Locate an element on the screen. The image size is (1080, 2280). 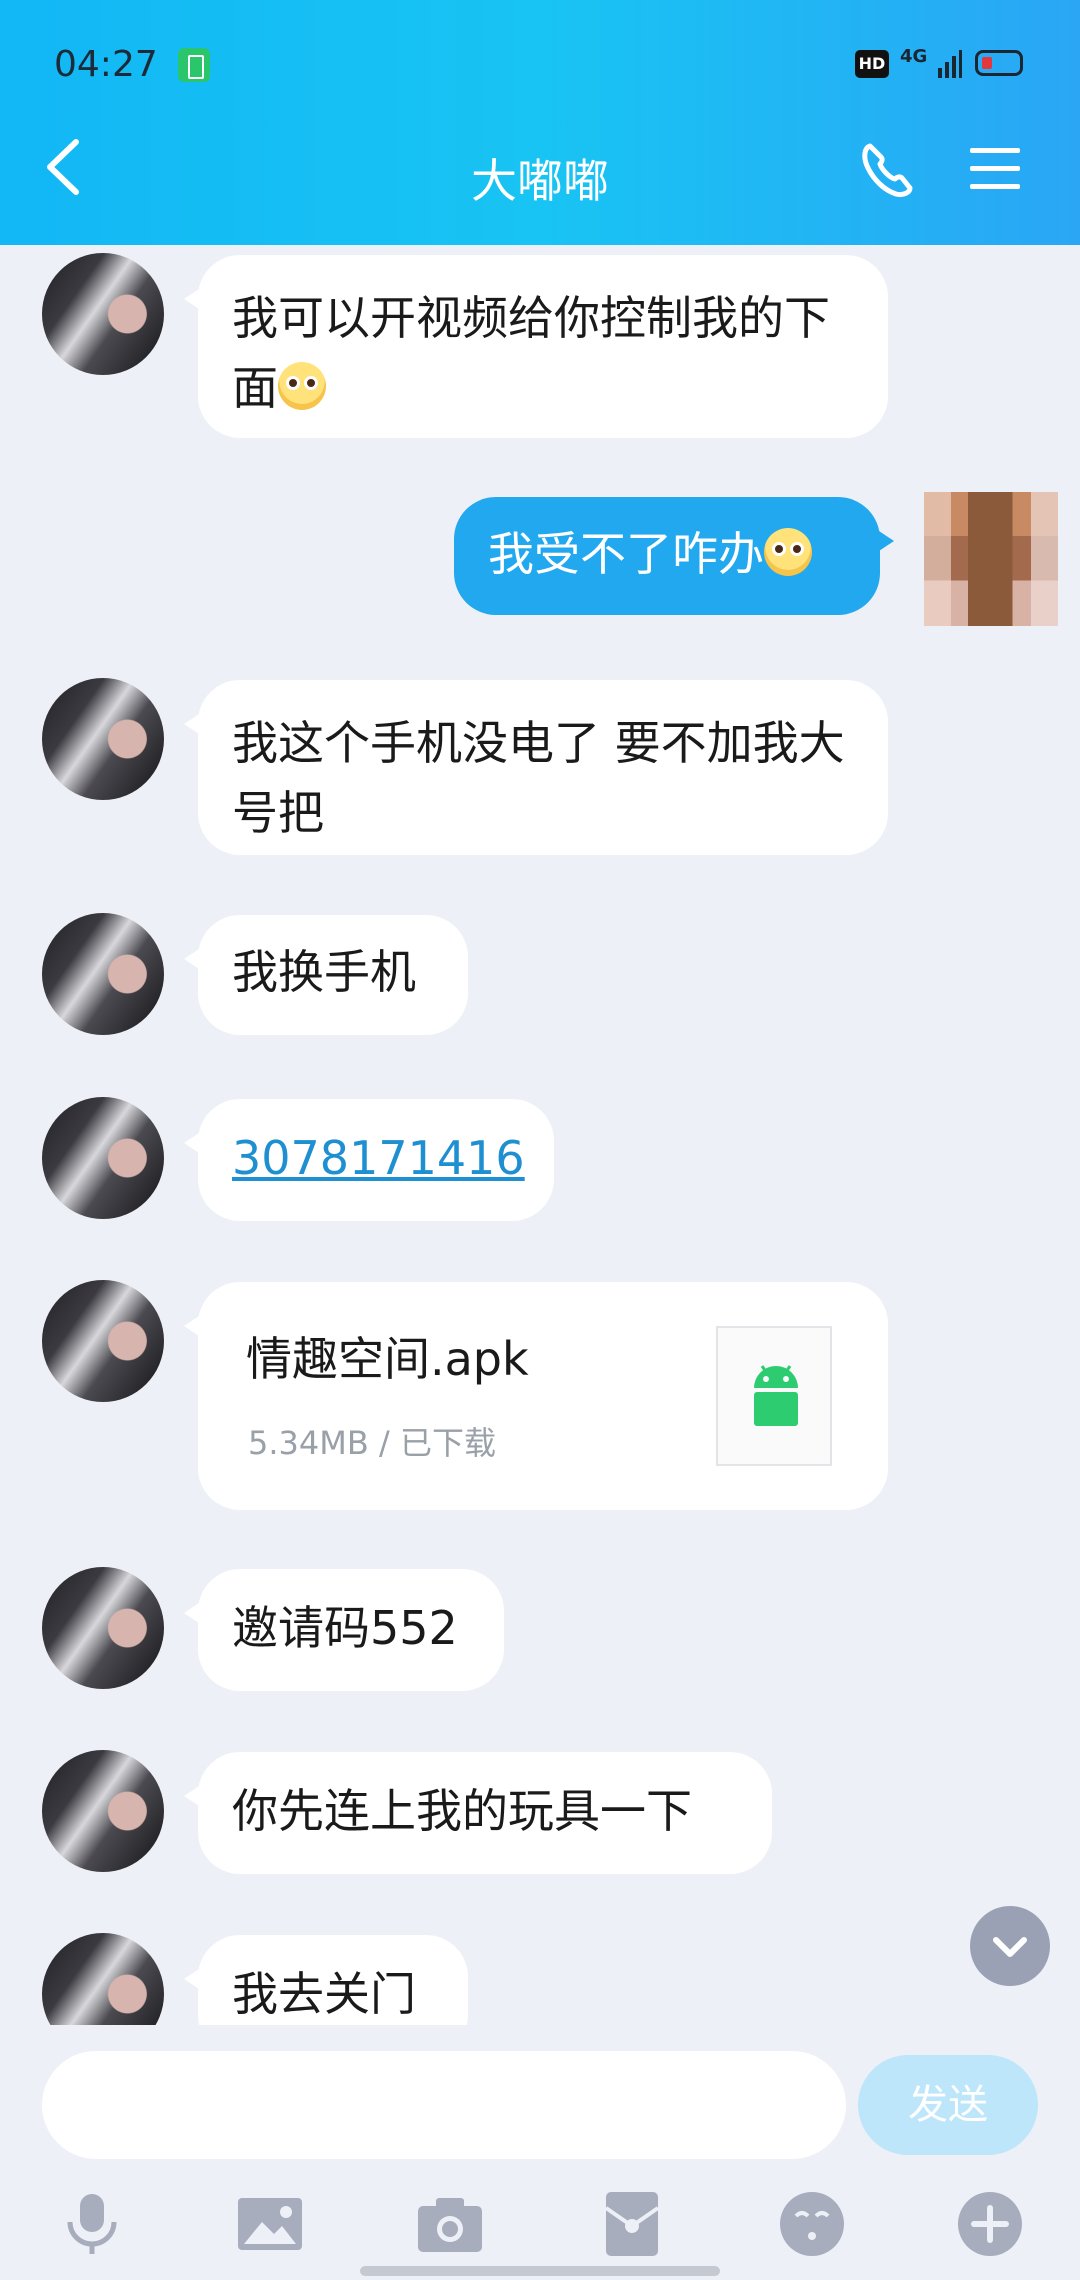
status-time: 04:27 is located at coordinates (106, 64).